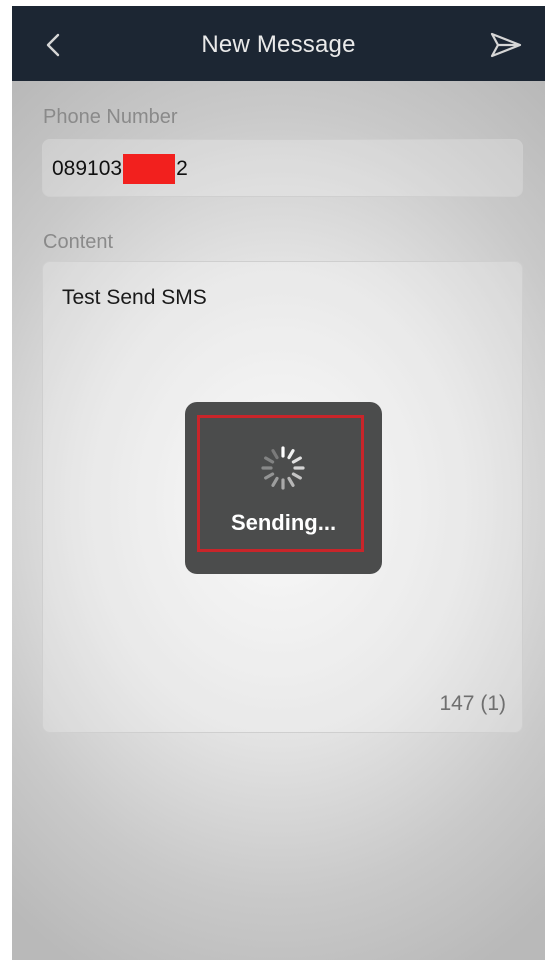 This screenshot has width=547, height=962. I want to click on navigation-bar: New Message, so click(278, 43).